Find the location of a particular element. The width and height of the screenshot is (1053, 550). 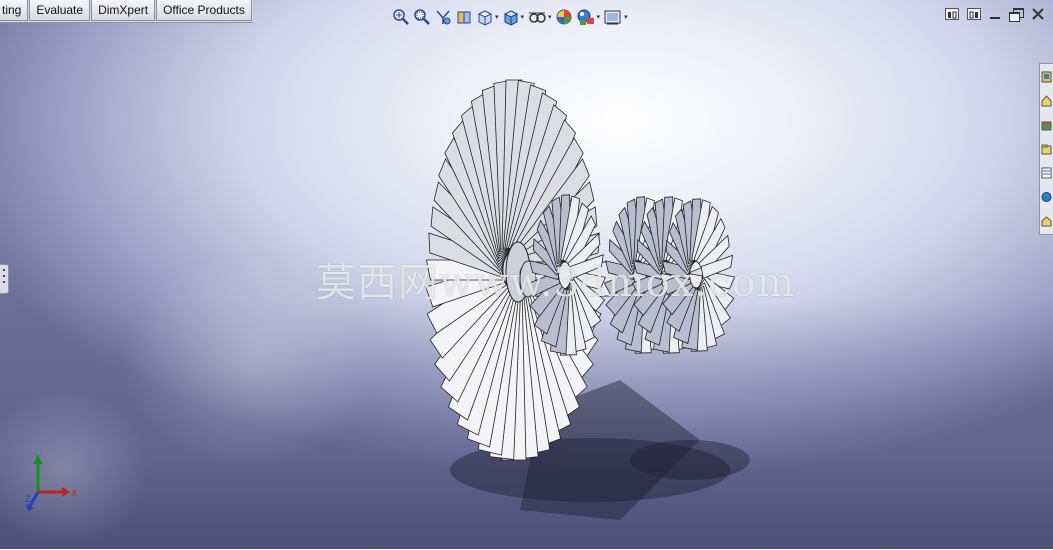

custom-properties-icon is located at coordinates (1046, 197).